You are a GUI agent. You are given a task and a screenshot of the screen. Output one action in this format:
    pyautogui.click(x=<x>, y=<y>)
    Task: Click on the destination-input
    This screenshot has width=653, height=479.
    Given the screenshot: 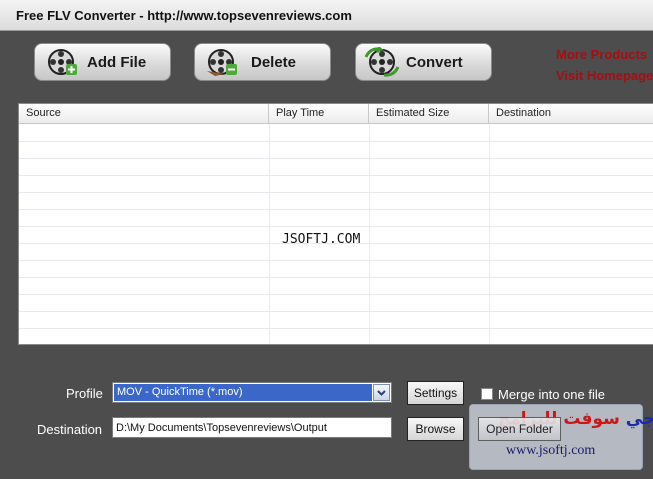 What is the action you would take?
    pyautogui.click(x=252, y=427)
    